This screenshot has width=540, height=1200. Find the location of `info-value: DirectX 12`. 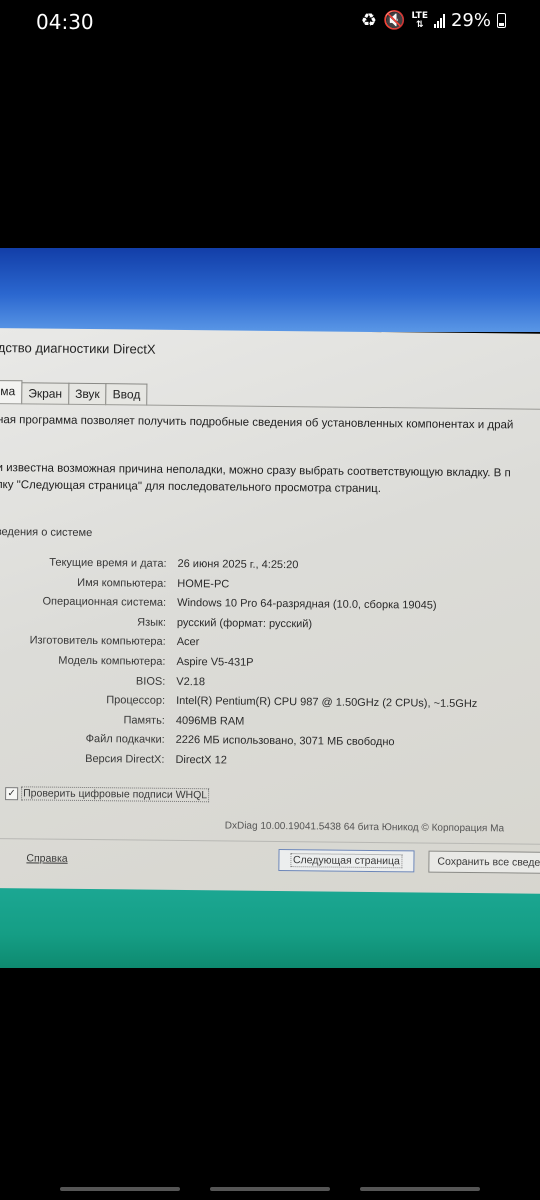

info-value: DirectX 12 is located at coordinates (201, 760).